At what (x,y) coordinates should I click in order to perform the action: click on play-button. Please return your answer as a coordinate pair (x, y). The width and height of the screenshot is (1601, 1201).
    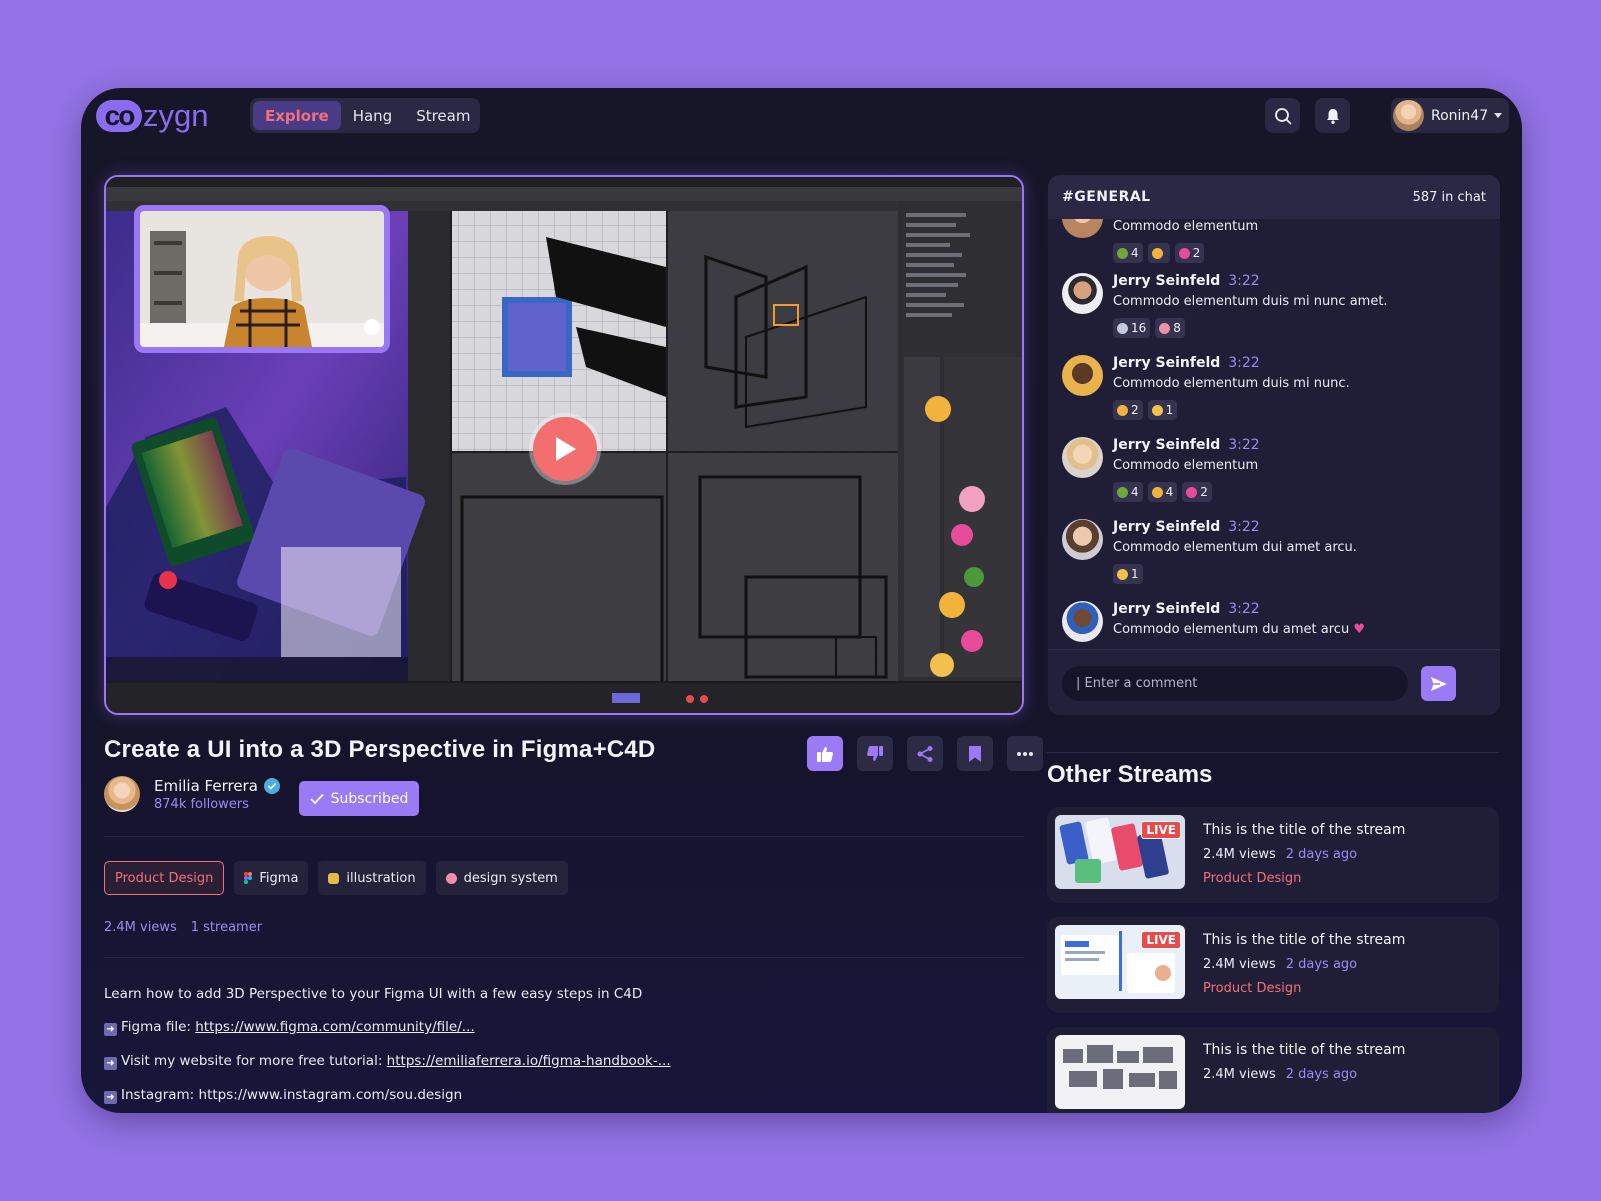
    Looking at the image, I should click on (565, 449).